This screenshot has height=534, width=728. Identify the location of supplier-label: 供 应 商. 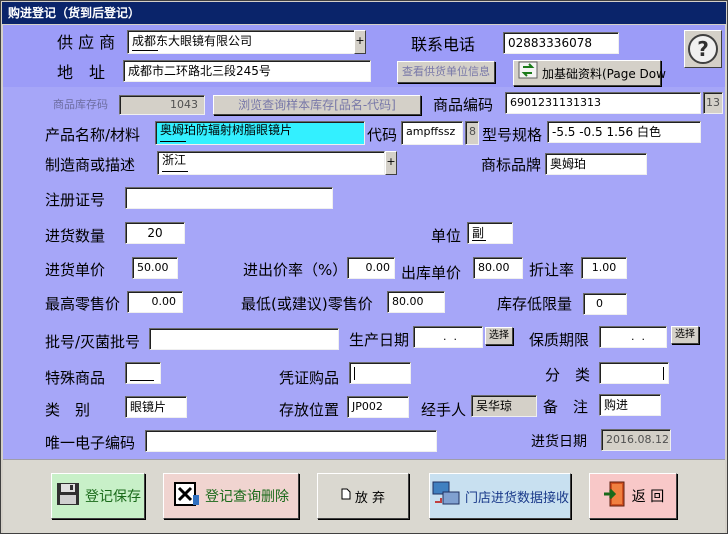
(86, 42).